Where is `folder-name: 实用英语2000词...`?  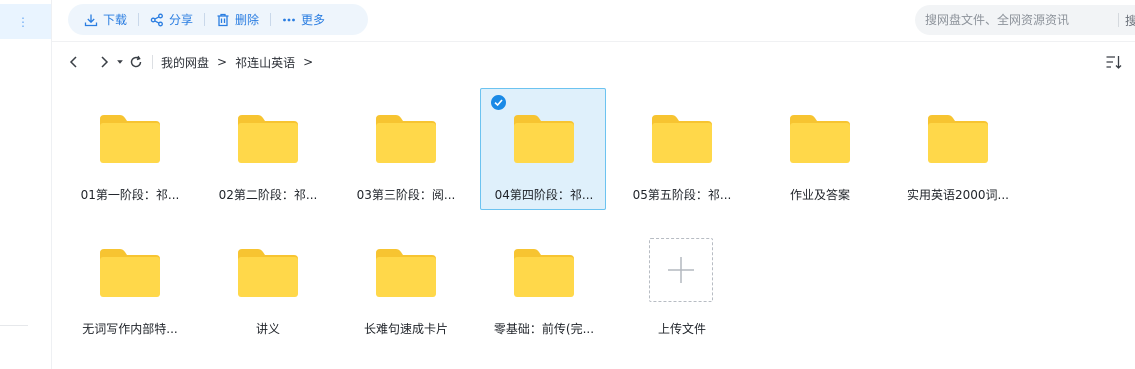
folder-name: 实用英语2000词... is located at coordinates (958, 195).